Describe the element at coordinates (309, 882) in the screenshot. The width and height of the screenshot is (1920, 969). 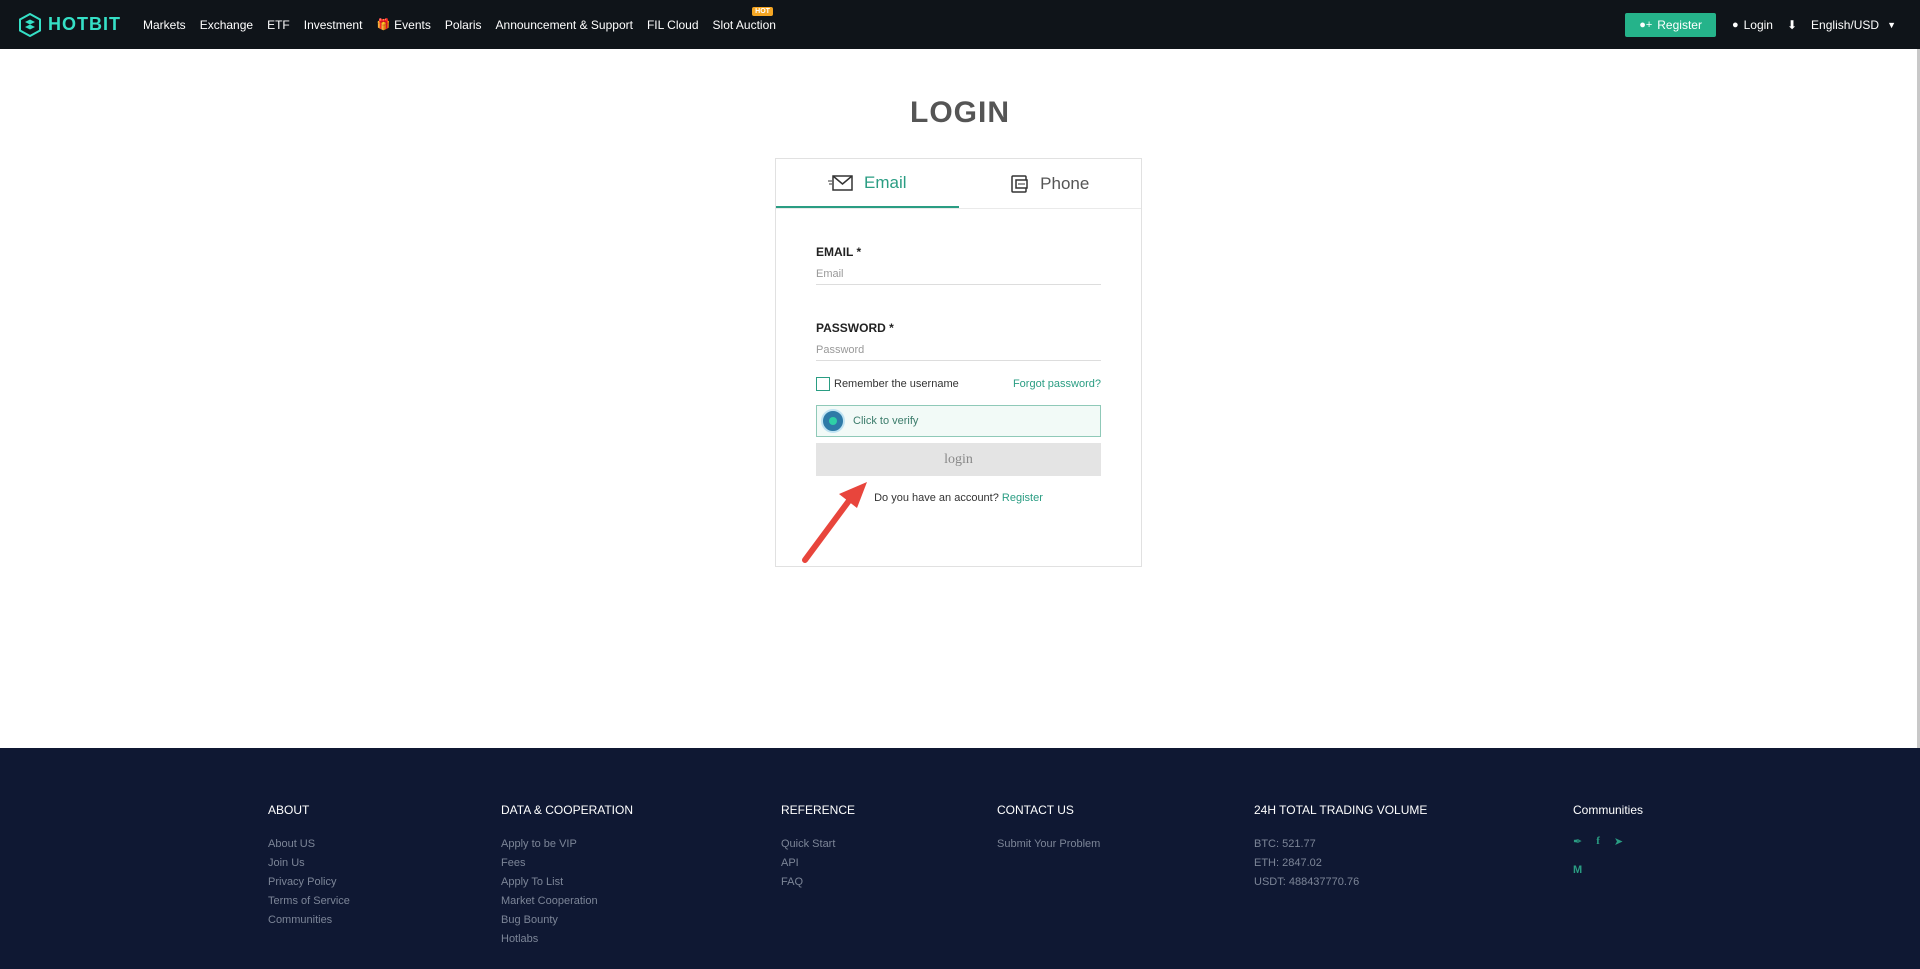
I see `footer-link-privacy: Privacy Policy` at that location.